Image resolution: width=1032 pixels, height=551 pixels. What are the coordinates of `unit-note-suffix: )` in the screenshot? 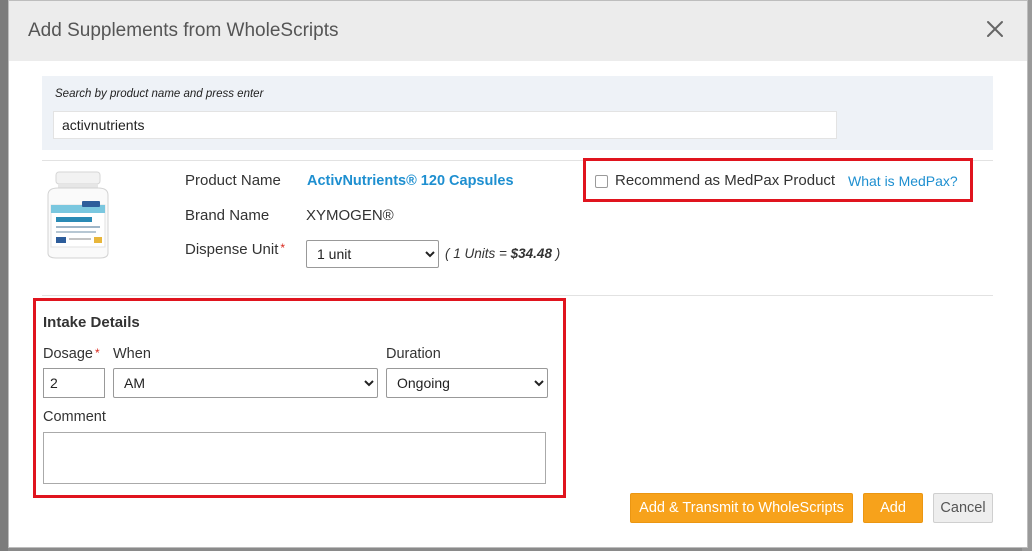 It's located at (556, 253).